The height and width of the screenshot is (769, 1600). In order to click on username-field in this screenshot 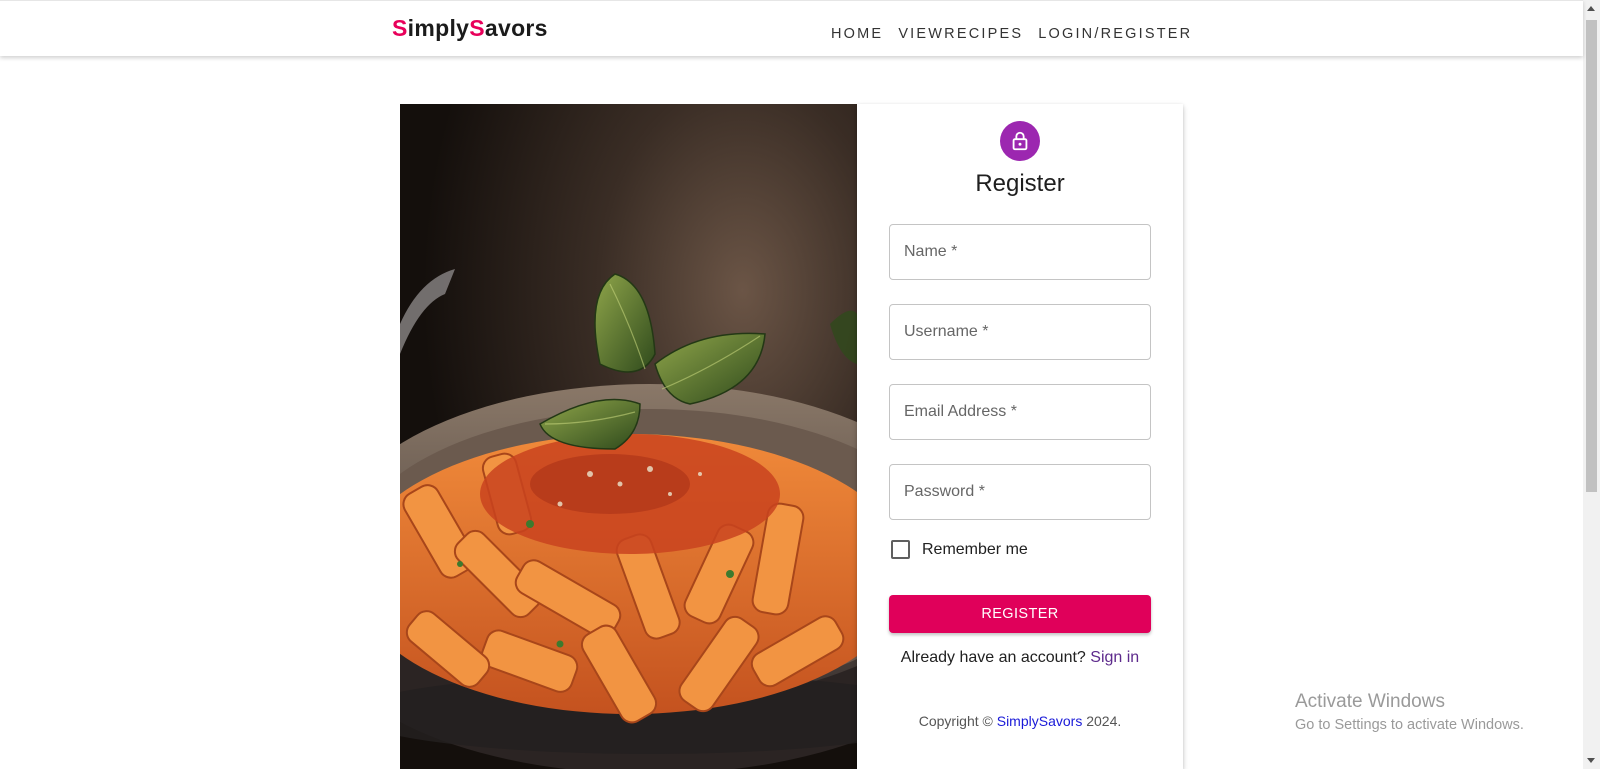, I will do `click(1020, 332)`.